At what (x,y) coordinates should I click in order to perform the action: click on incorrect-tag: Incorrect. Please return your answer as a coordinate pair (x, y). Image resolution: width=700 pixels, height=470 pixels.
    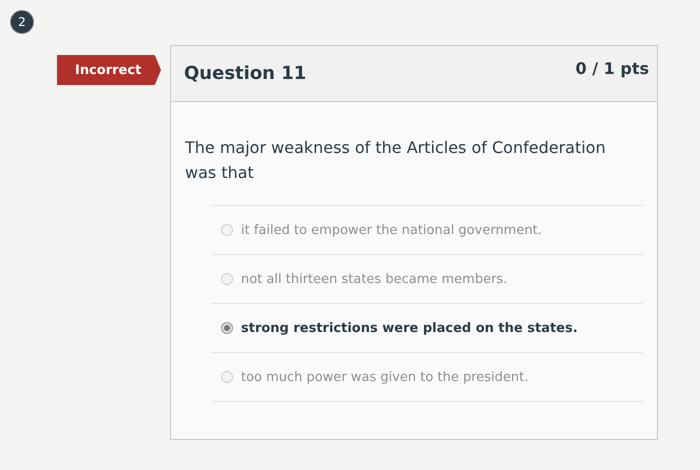
    Looking at the image, I should click on (109, 70).